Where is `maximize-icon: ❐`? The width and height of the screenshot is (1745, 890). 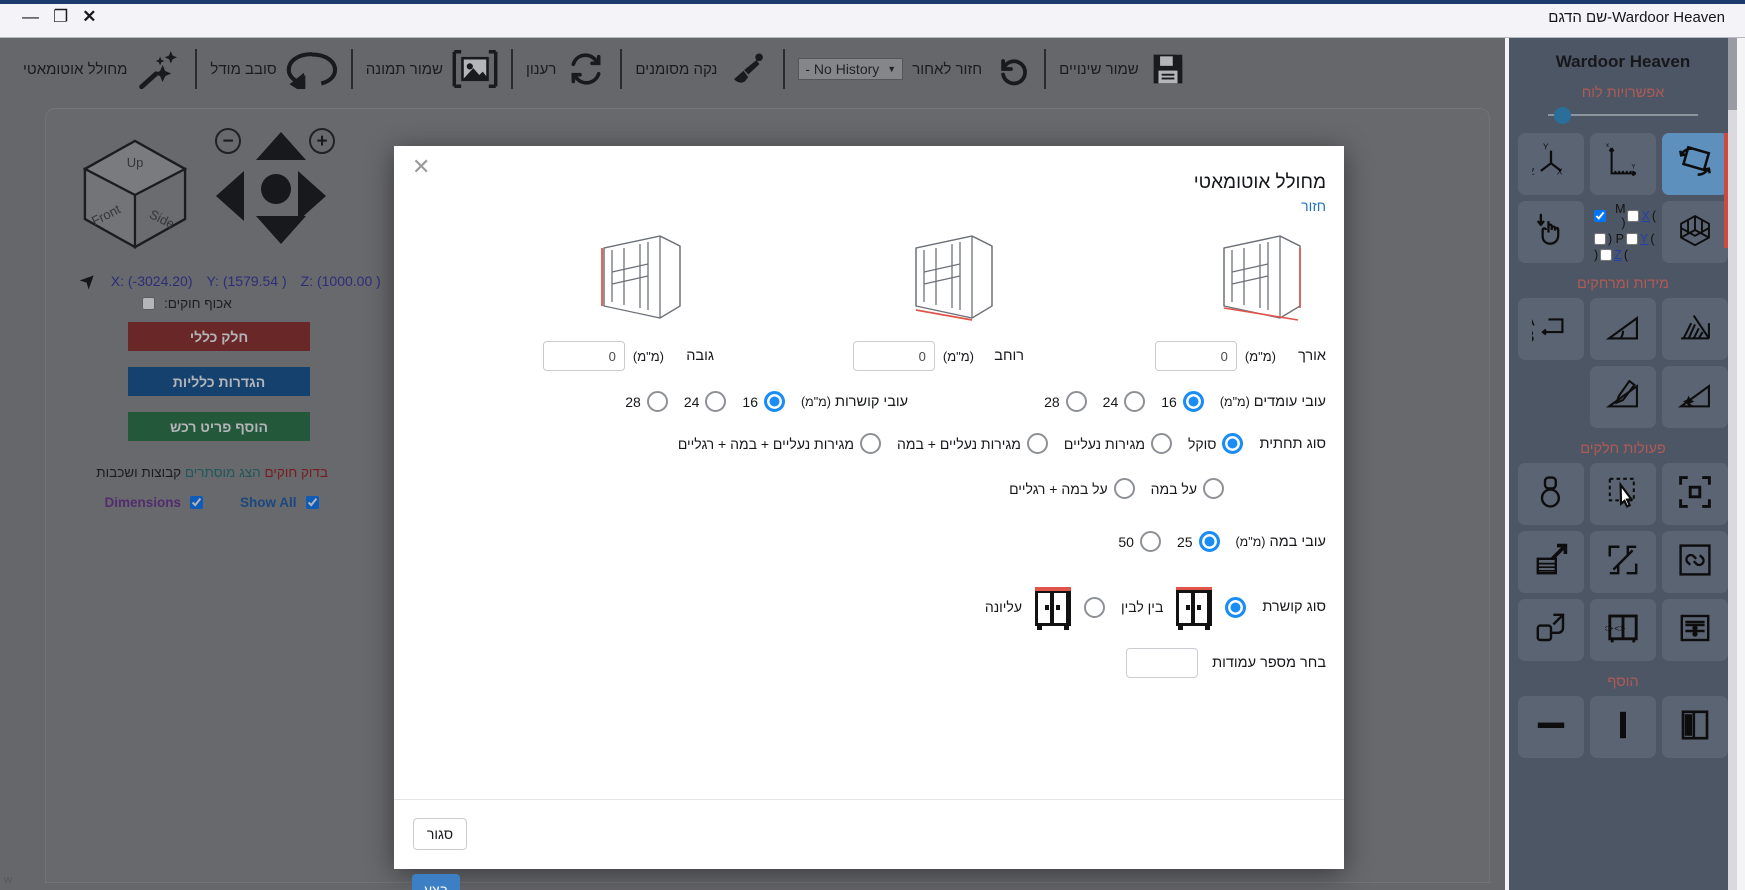
maximize-icon: ❐ is located at coordinates (60, 16).